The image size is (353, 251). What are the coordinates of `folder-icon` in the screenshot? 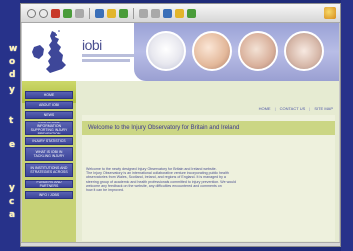 It's located at (179, 13).